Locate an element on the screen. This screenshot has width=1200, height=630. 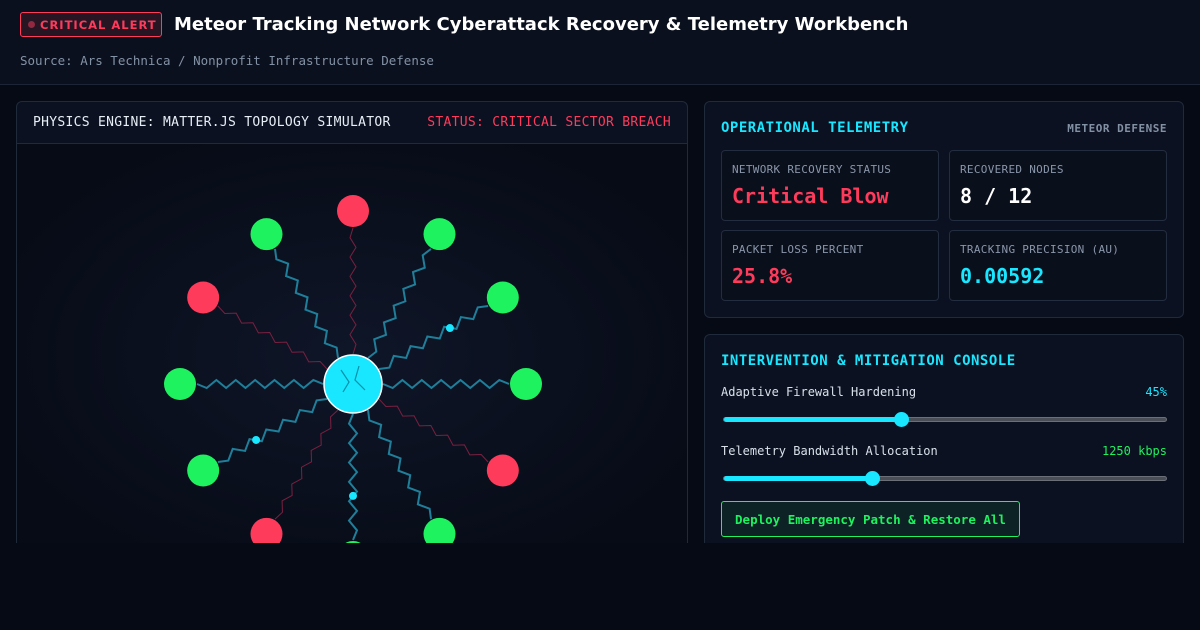
bandwidth-allocation-slider is located at coordinates (945, 478).